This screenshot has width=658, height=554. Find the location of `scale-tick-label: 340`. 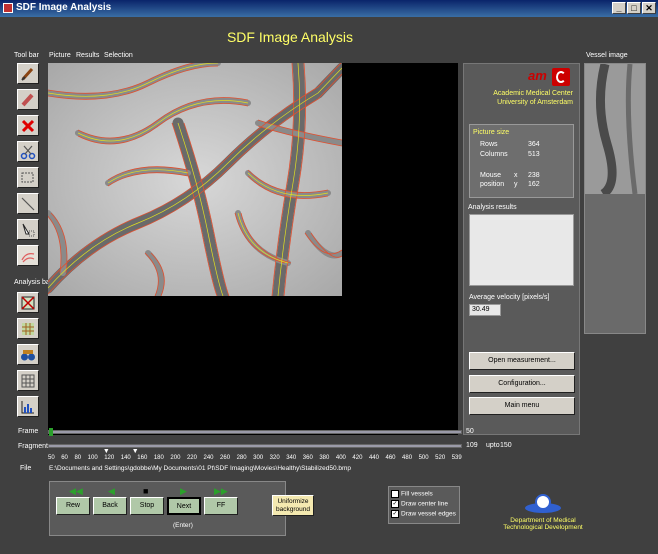

scale-tick-label: 340 is located at coordinates (291, 458).